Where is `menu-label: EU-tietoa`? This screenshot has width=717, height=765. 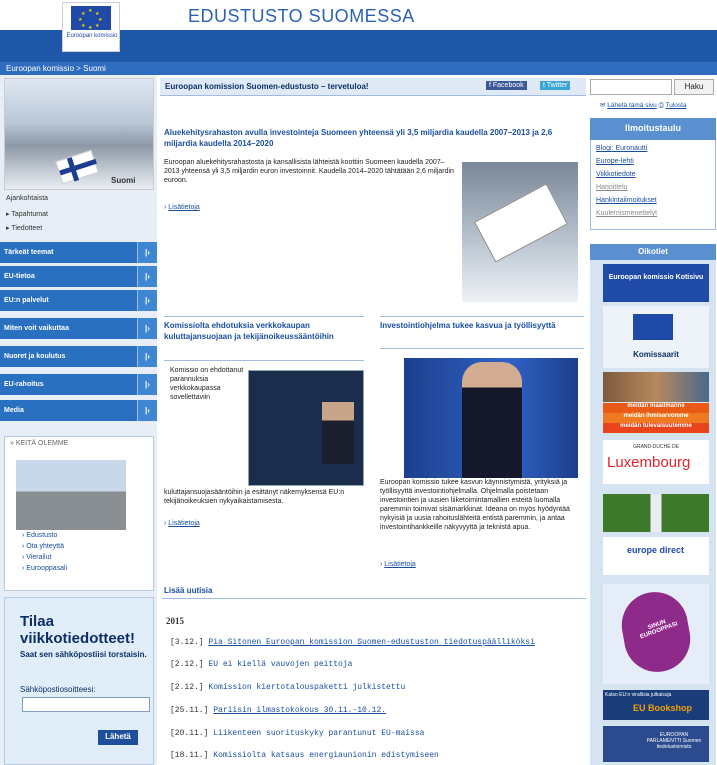
menu-label: EU-tietoa is located at coordinates (19, 276).